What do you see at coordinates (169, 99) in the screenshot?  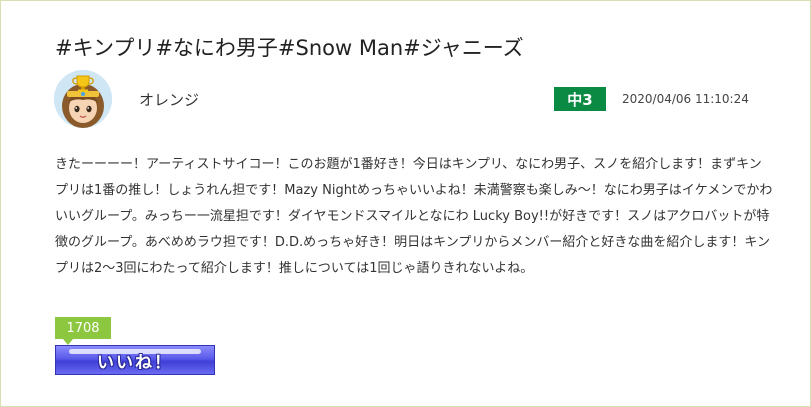 I see `author-name: オレンジ` at bounding box center [169, 99].